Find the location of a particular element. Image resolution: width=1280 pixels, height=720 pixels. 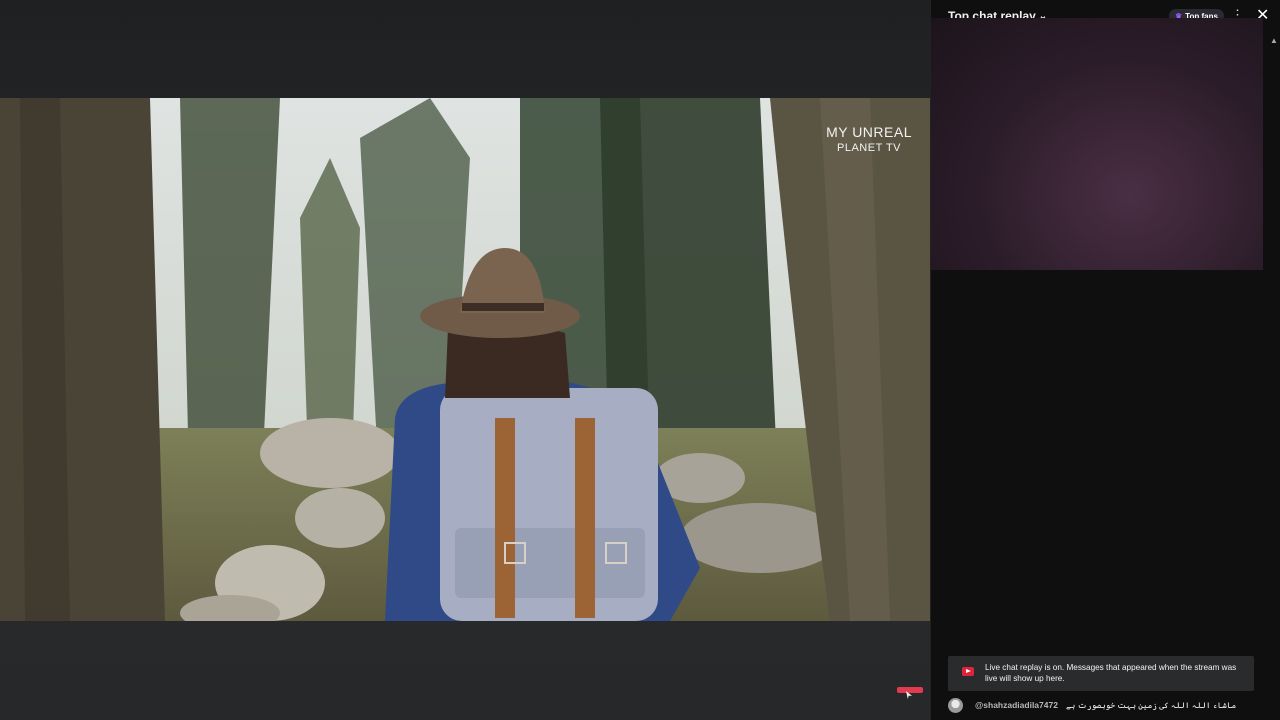

channel-watermark: MY UNREAL PLANET TV is located at coordinates (869, 139).